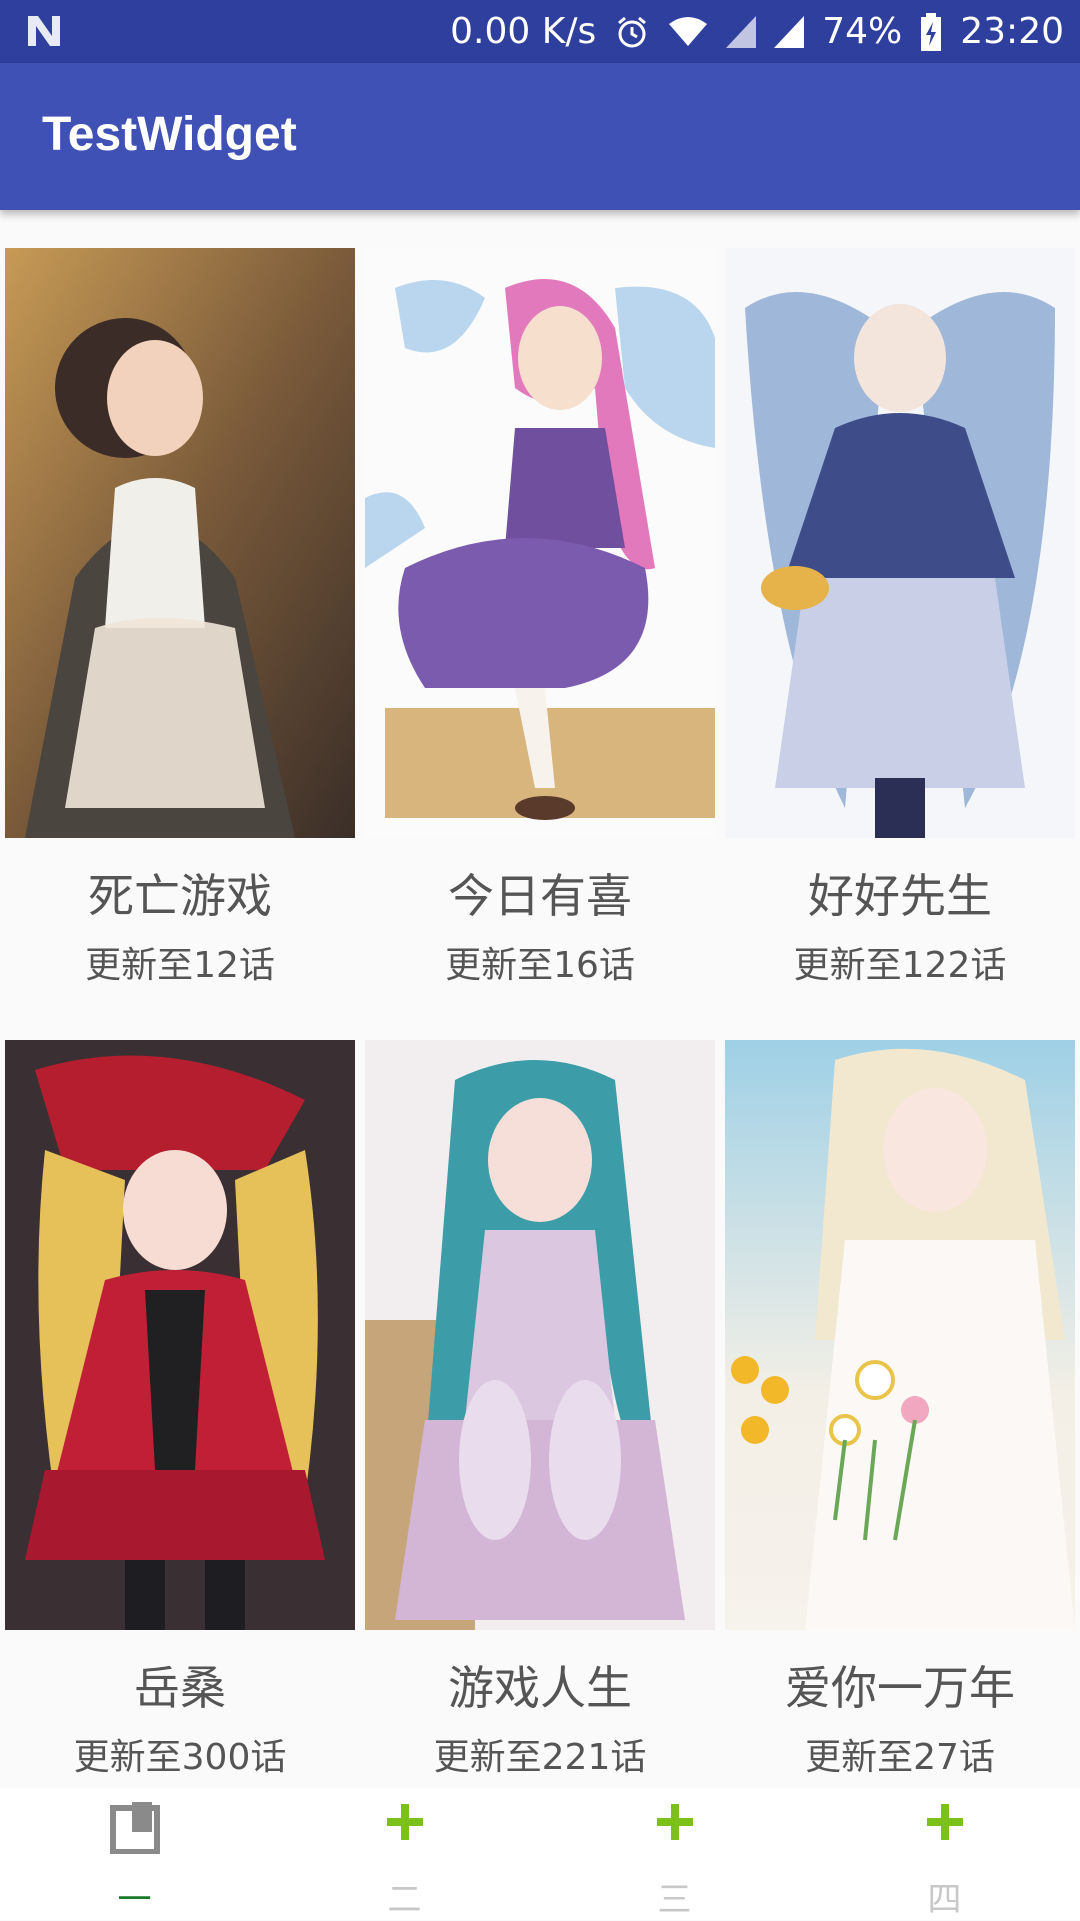 This screenshot has width=1080, height=1921. Describe the element at coordinates (180, 543) in the screenshot. I see `maid-girl-cover` at that location.